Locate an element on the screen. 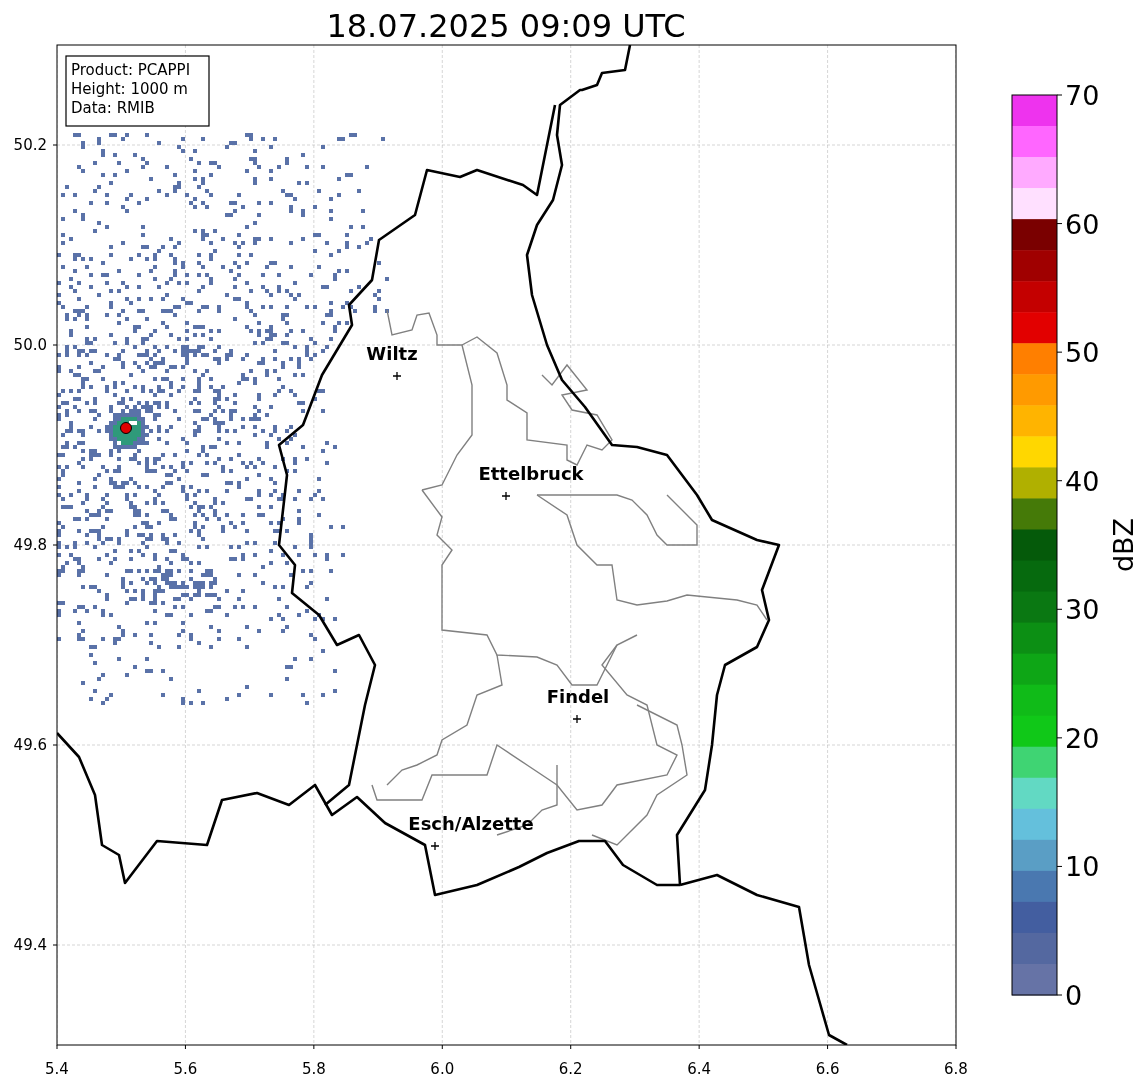  info-text: Height: 1000 m is located at coordinates (129, 89).